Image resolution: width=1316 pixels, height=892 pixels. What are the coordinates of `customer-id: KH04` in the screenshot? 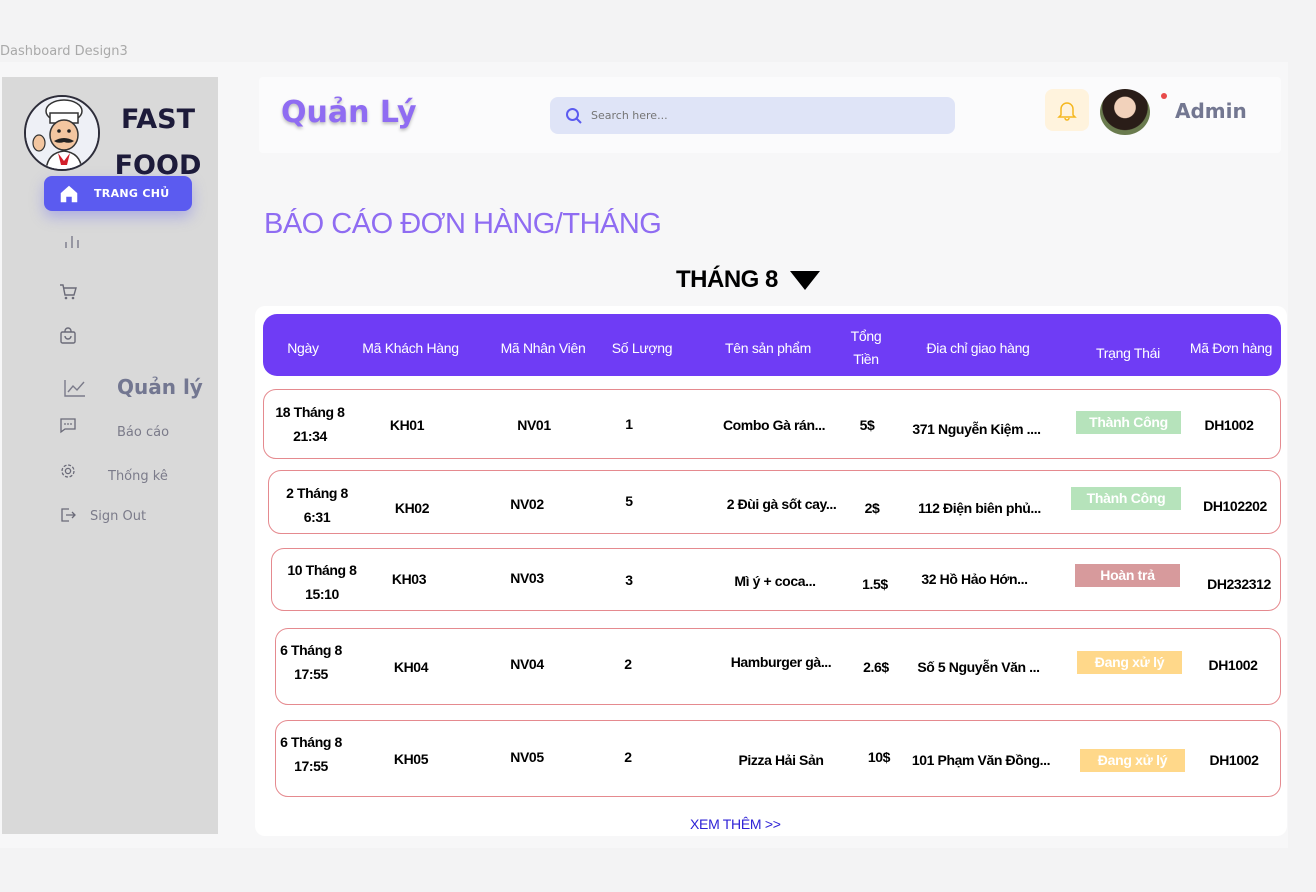 It's located at (411, 667).